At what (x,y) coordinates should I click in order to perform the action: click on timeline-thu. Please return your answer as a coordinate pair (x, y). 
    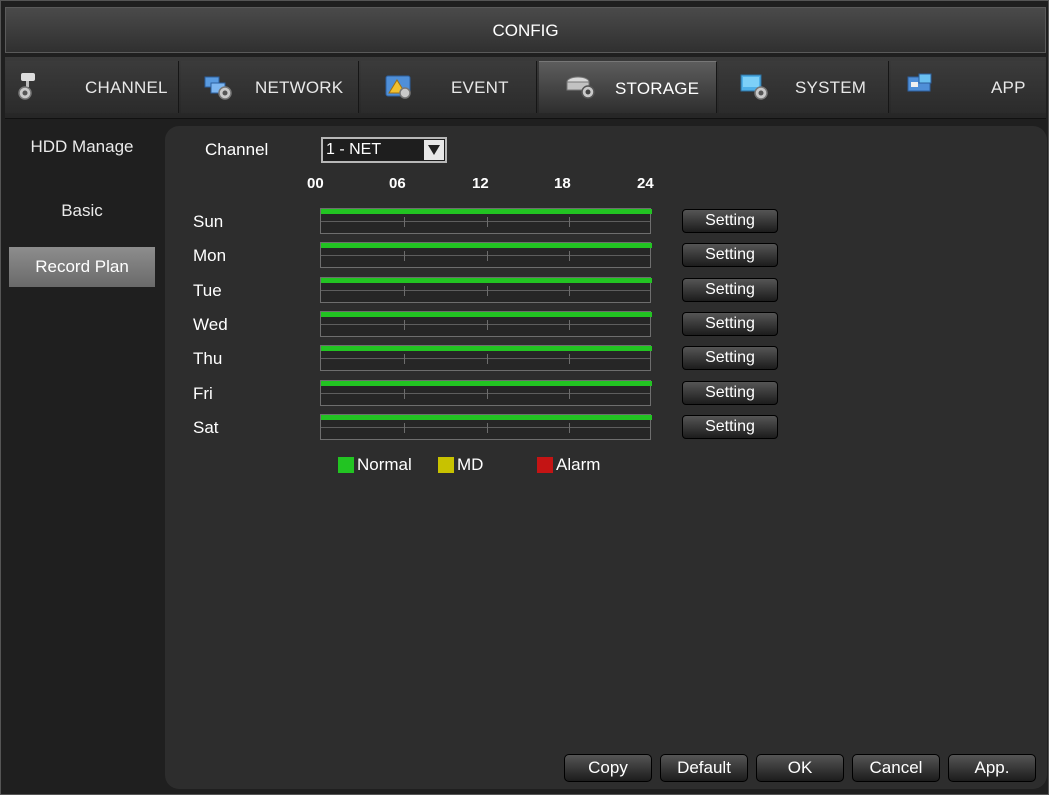
    Looking at the image, I should click on (486, 358).